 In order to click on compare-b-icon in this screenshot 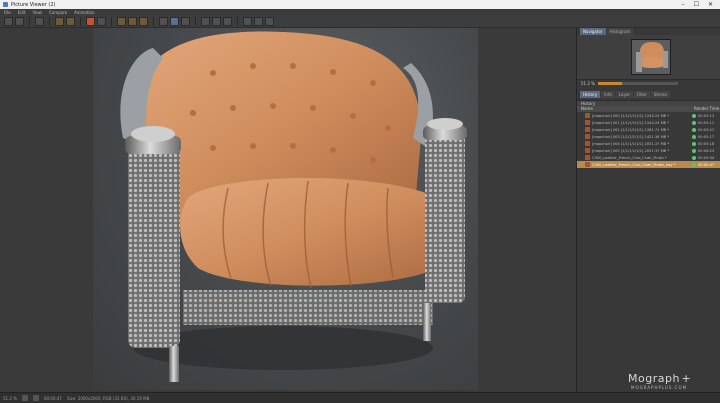, I will do `click(70, 21)`.